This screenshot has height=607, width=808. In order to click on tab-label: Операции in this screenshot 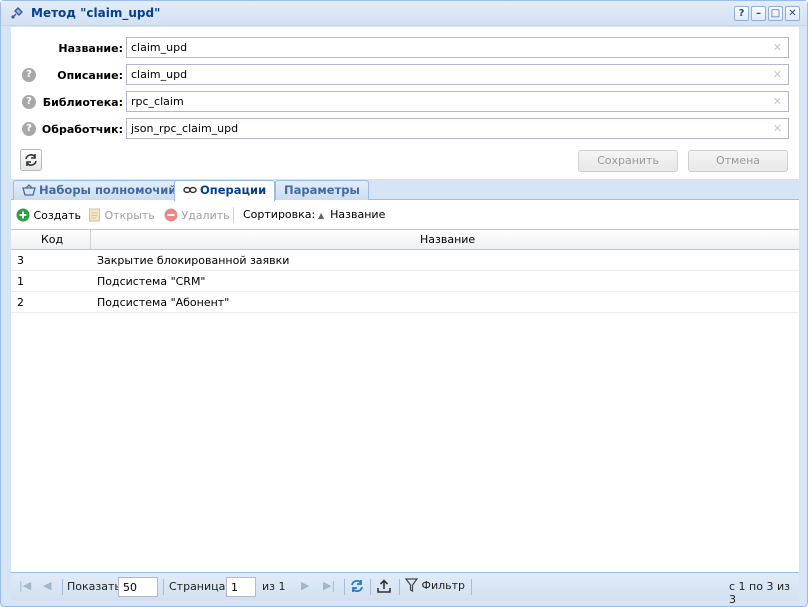, I will do `click(233, 190)`.